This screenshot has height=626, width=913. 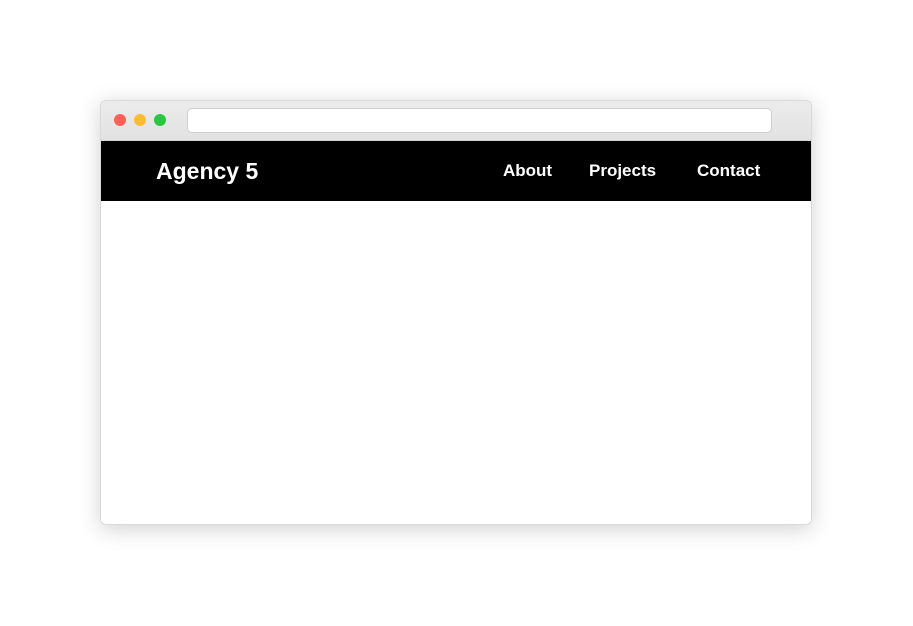 What do you see at coordinates (456, 171) in the screenshot?
I see `site-header: Agency 5 About Projects Contact` at bounding box center [456, 171].